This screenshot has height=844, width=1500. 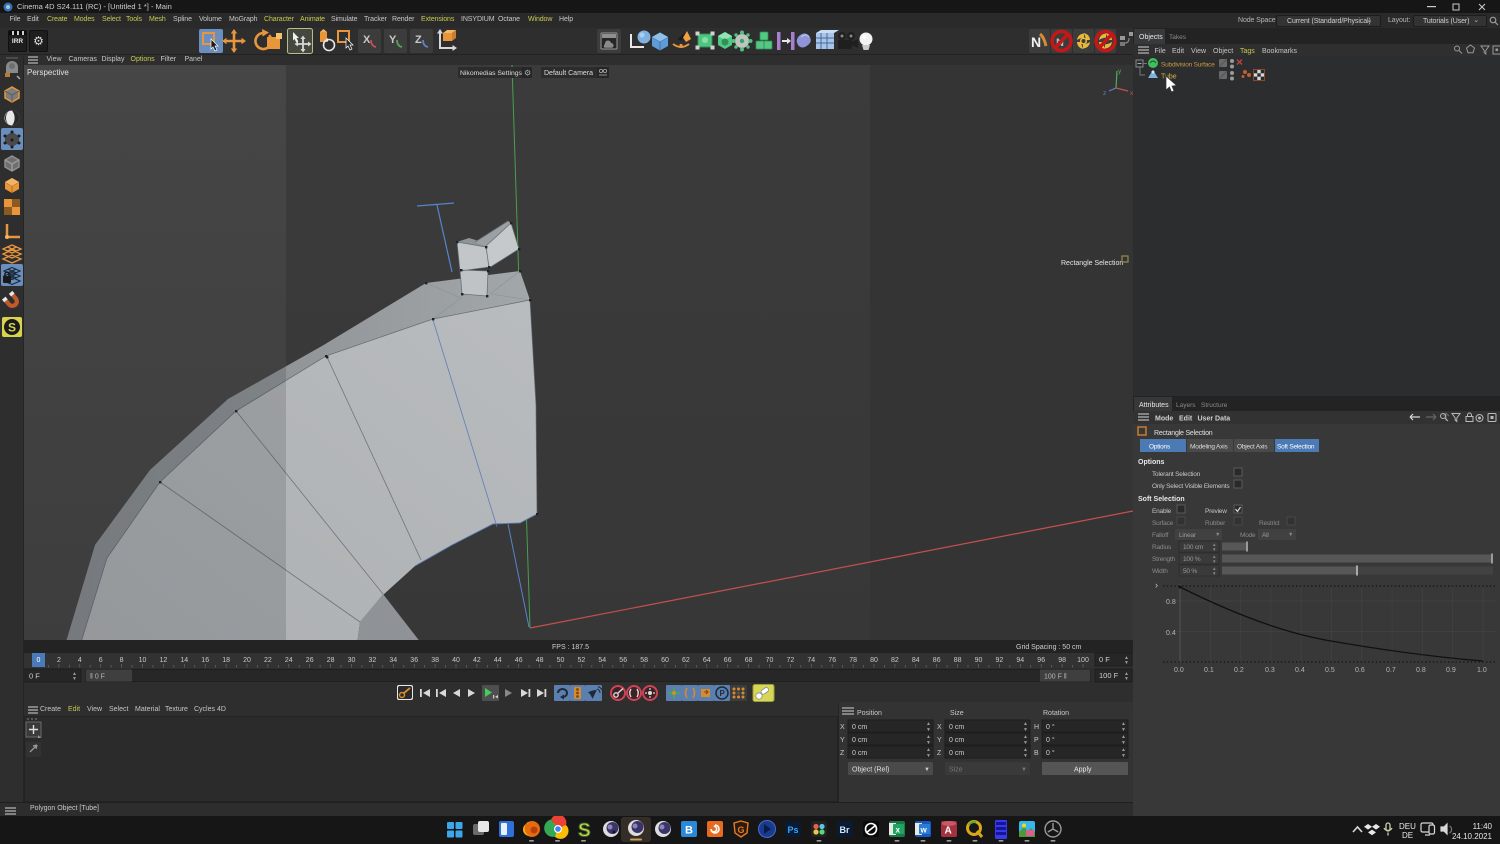 What do you see at coordinates (623, 660) in the screenshot?
I see `svg-text: 56` at bounding box center [623, 660].